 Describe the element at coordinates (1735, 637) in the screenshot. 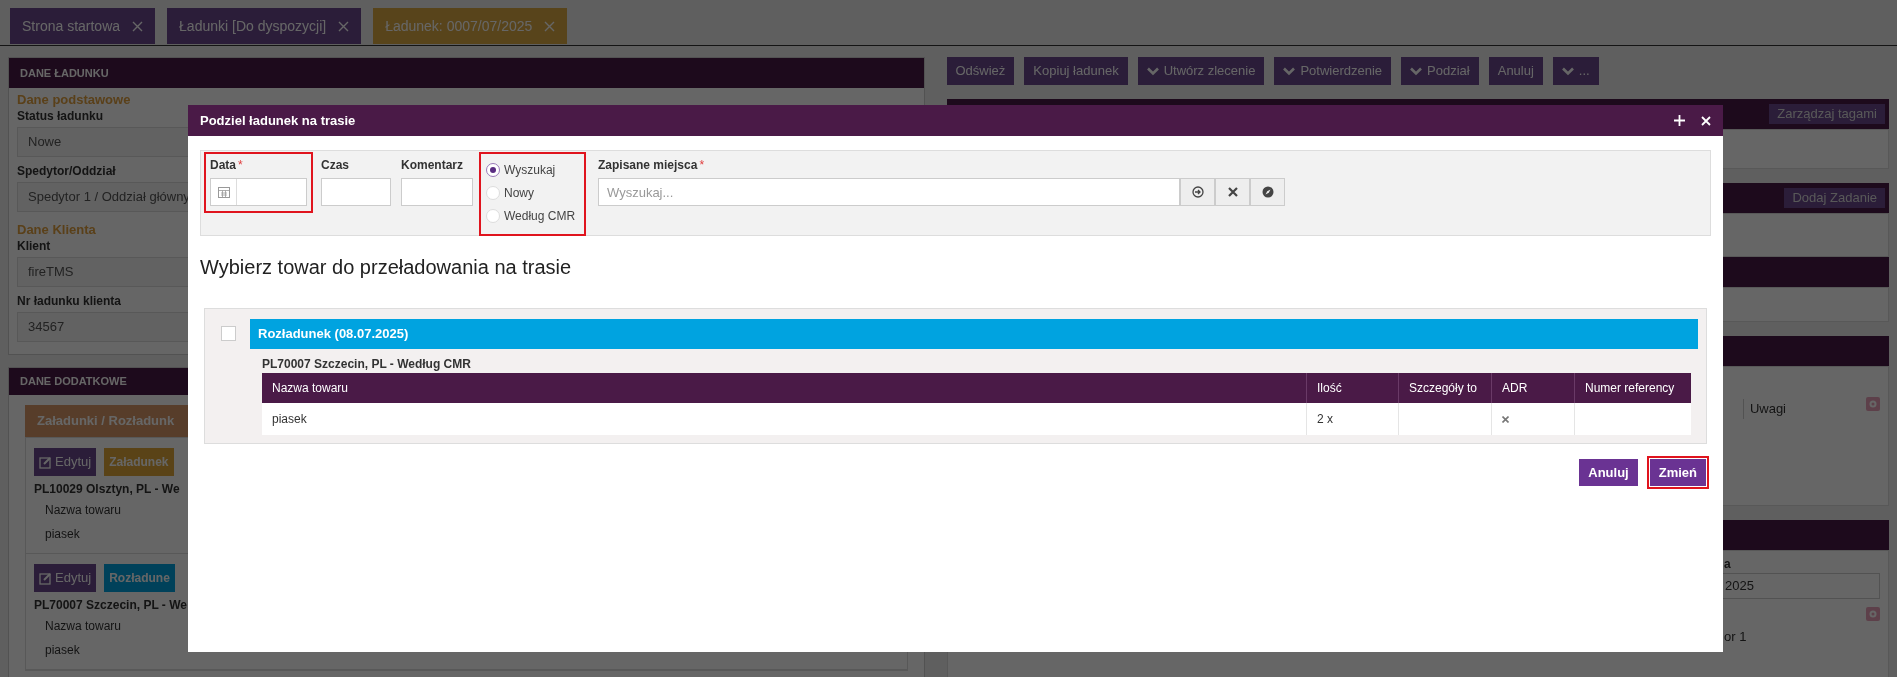

I see `detail-text: or 1` at that location.